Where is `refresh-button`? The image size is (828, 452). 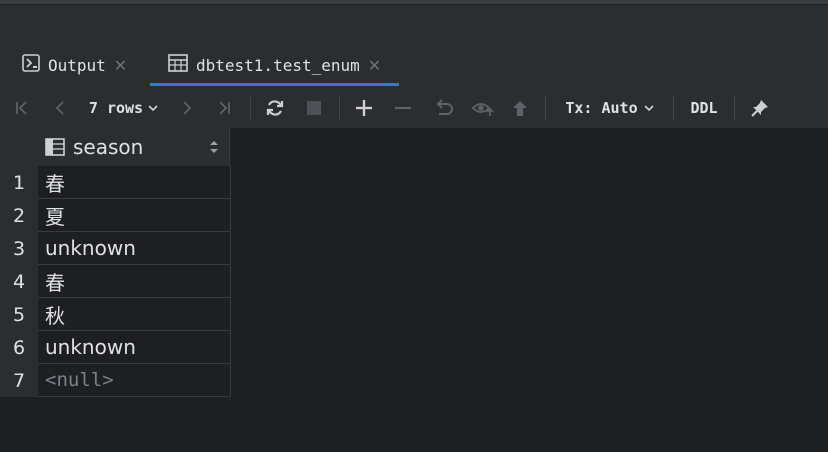 refresh-button is located at coordinates (275, 108).